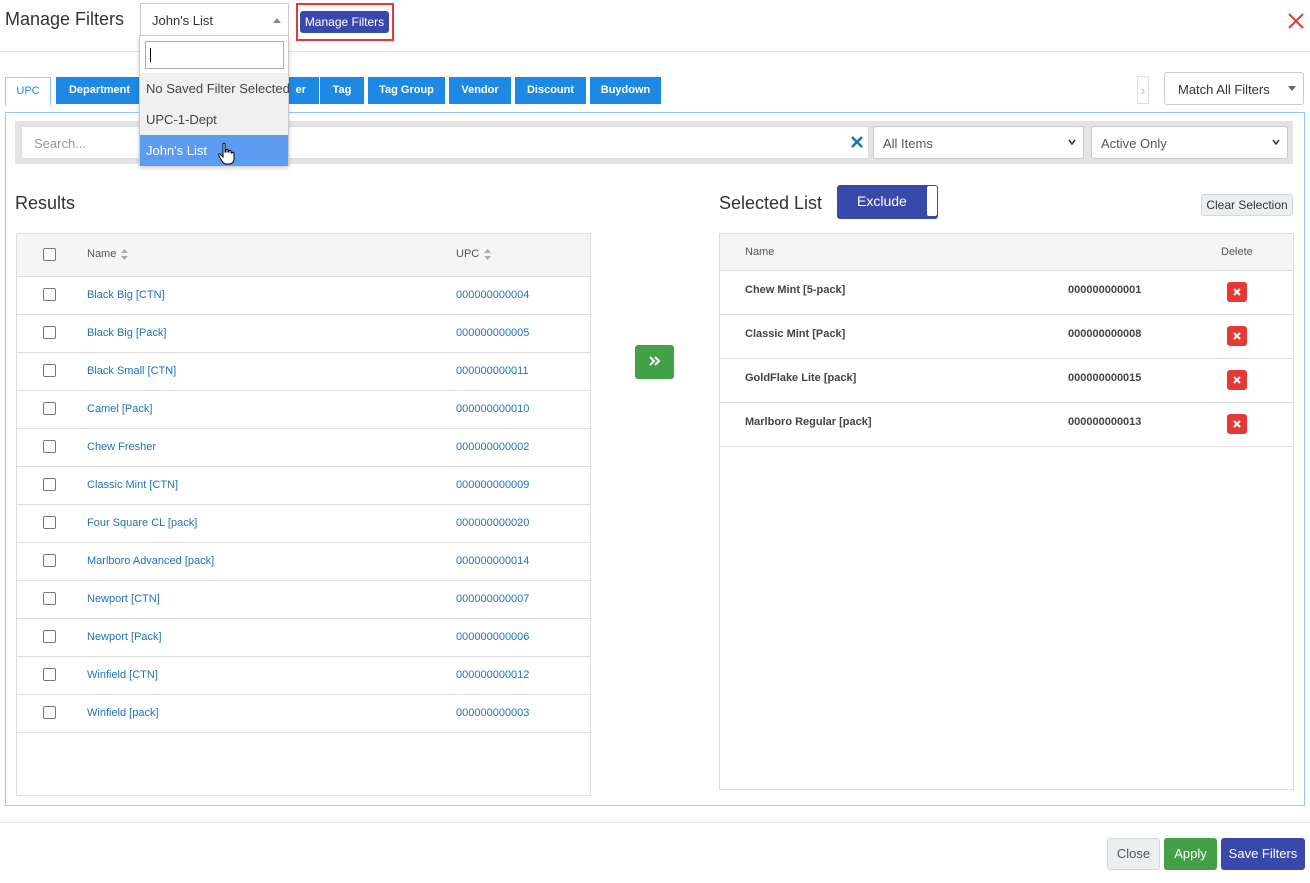  Describe the element at coordinates (49, 254) in the screenshot. I see `select-all-checkbox` at that location.